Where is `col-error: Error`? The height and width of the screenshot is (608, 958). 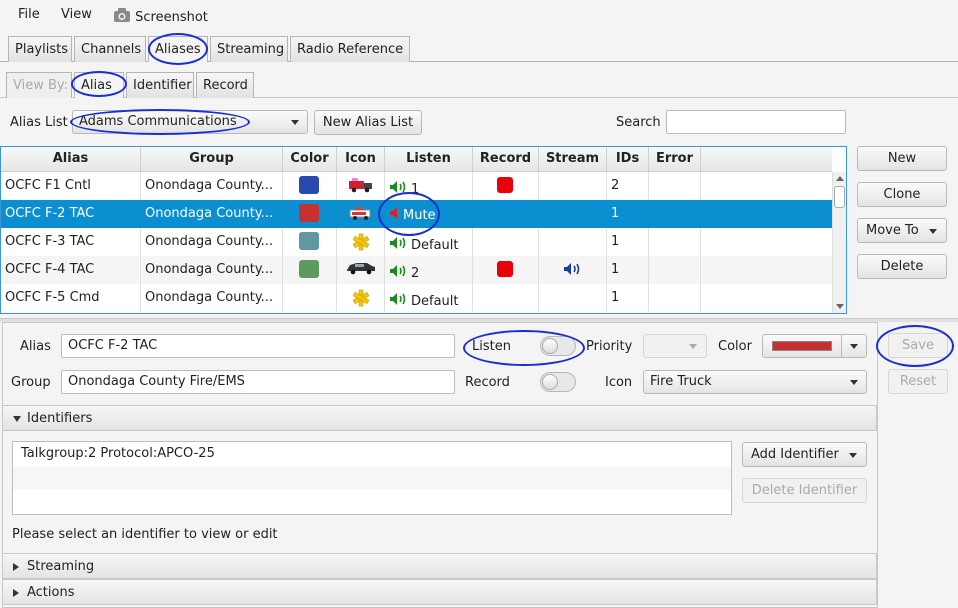
col-error: Error is located at coordinates (675, 159).